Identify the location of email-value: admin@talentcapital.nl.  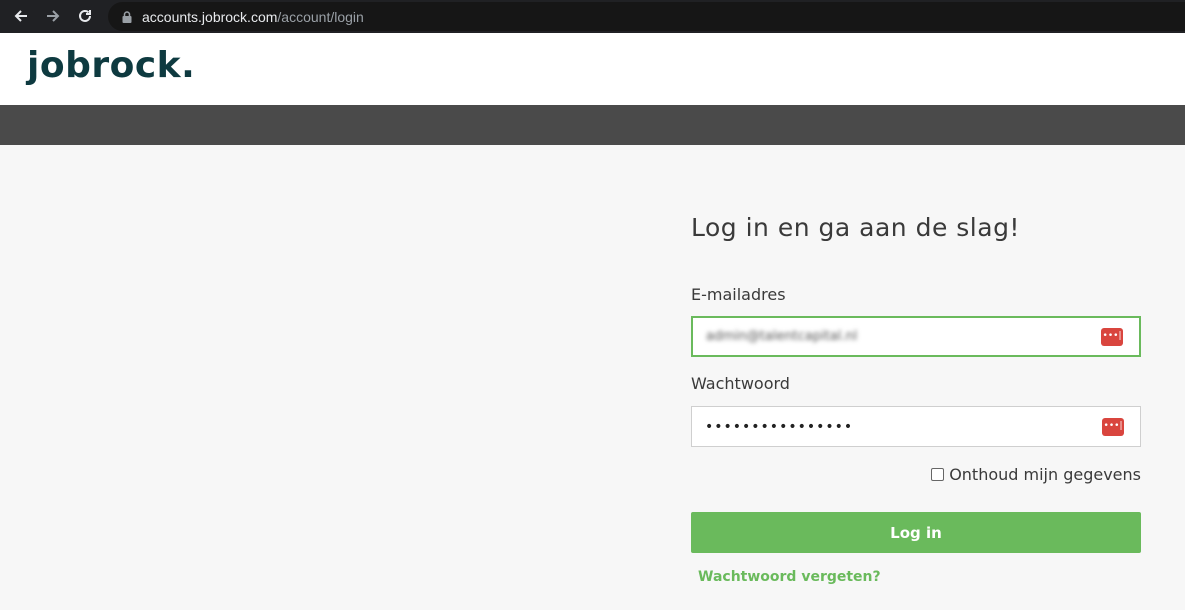
(782, 336).